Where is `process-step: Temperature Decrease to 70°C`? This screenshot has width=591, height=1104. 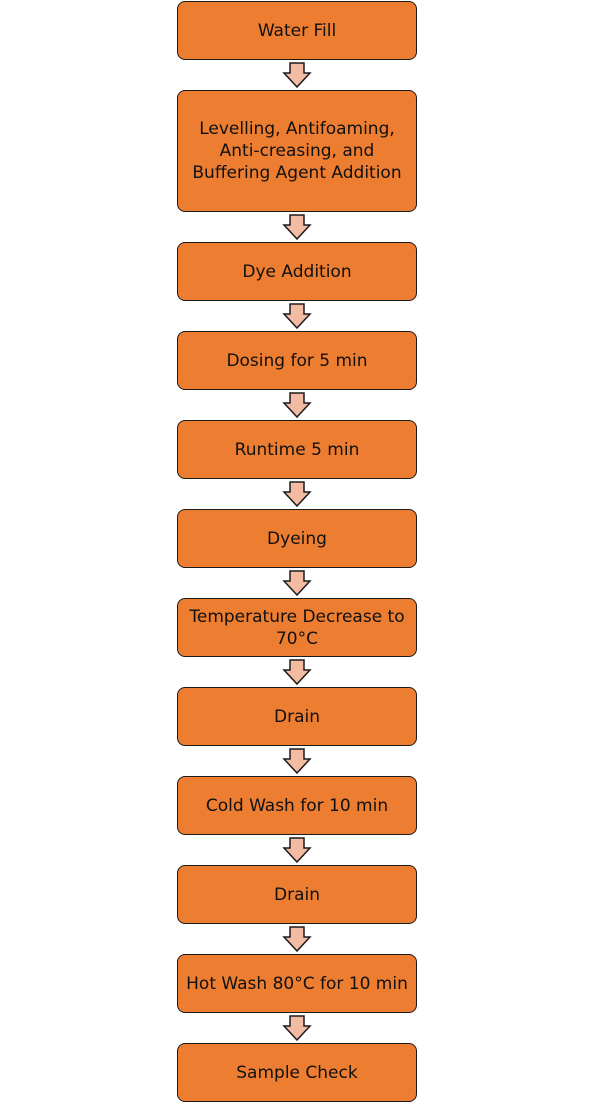 process-step: Temperature Decrease to 70°C is located at coordinates (297, 627).